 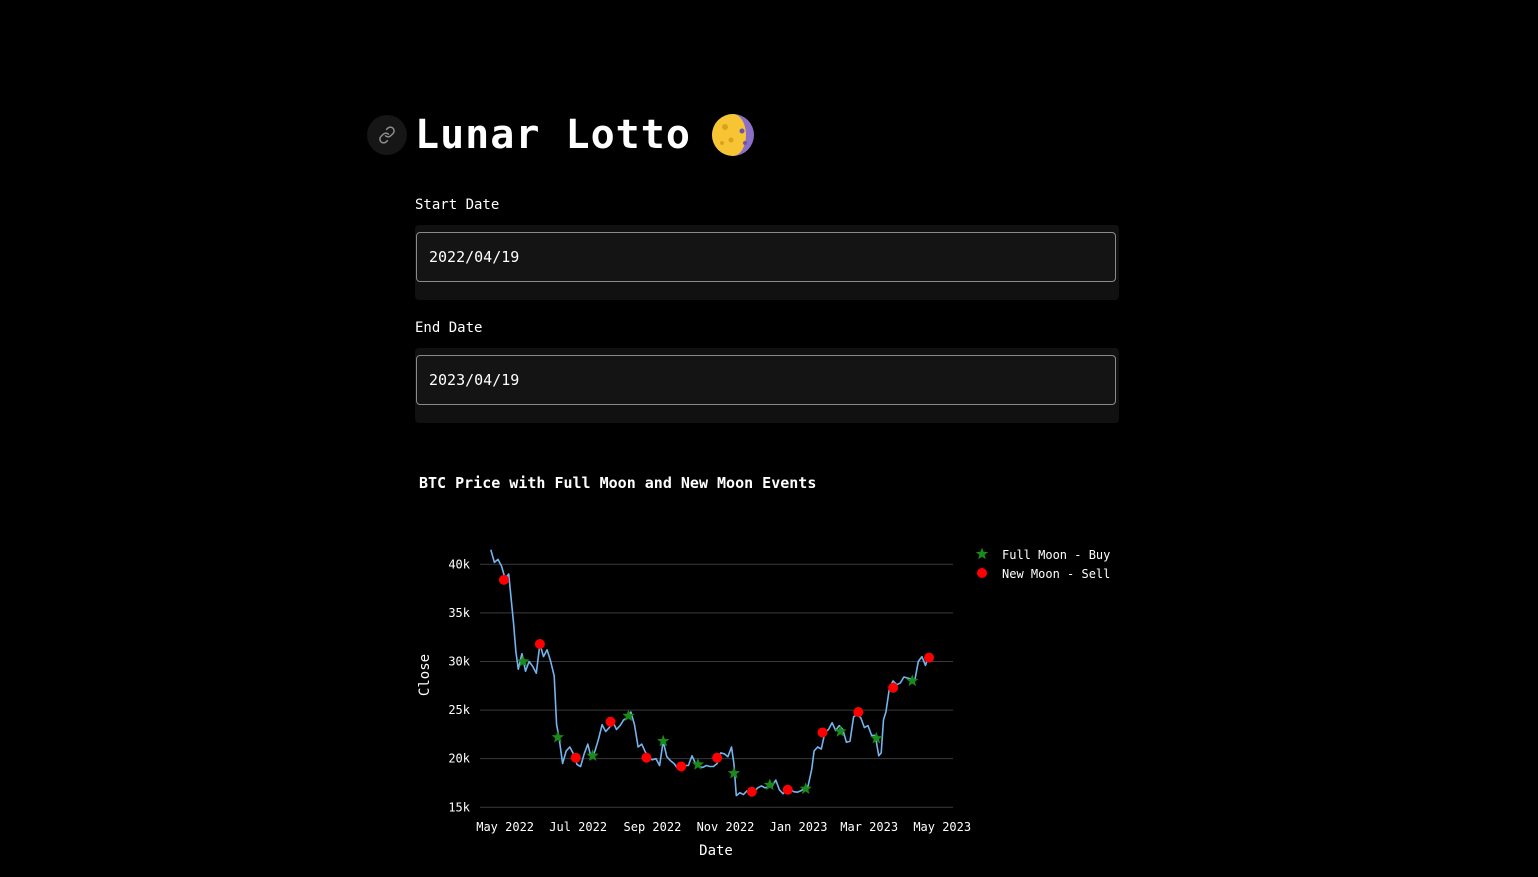 What do you see at coordinates (869, 827) in the screenshot?
I see `x-tick-label: Mar 2023` at bounding box center [869, 827].